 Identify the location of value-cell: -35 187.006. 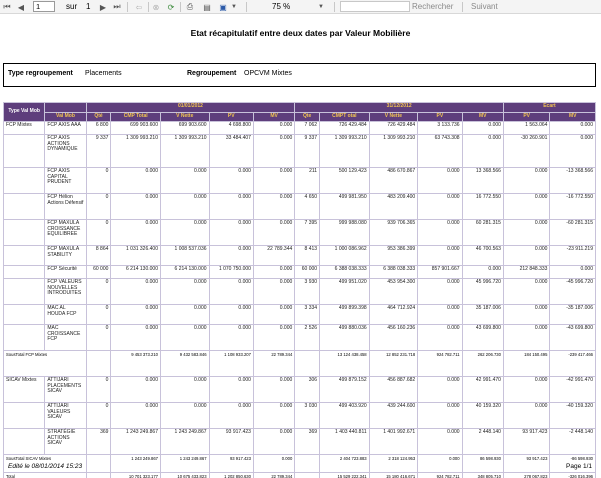
(572, 314).